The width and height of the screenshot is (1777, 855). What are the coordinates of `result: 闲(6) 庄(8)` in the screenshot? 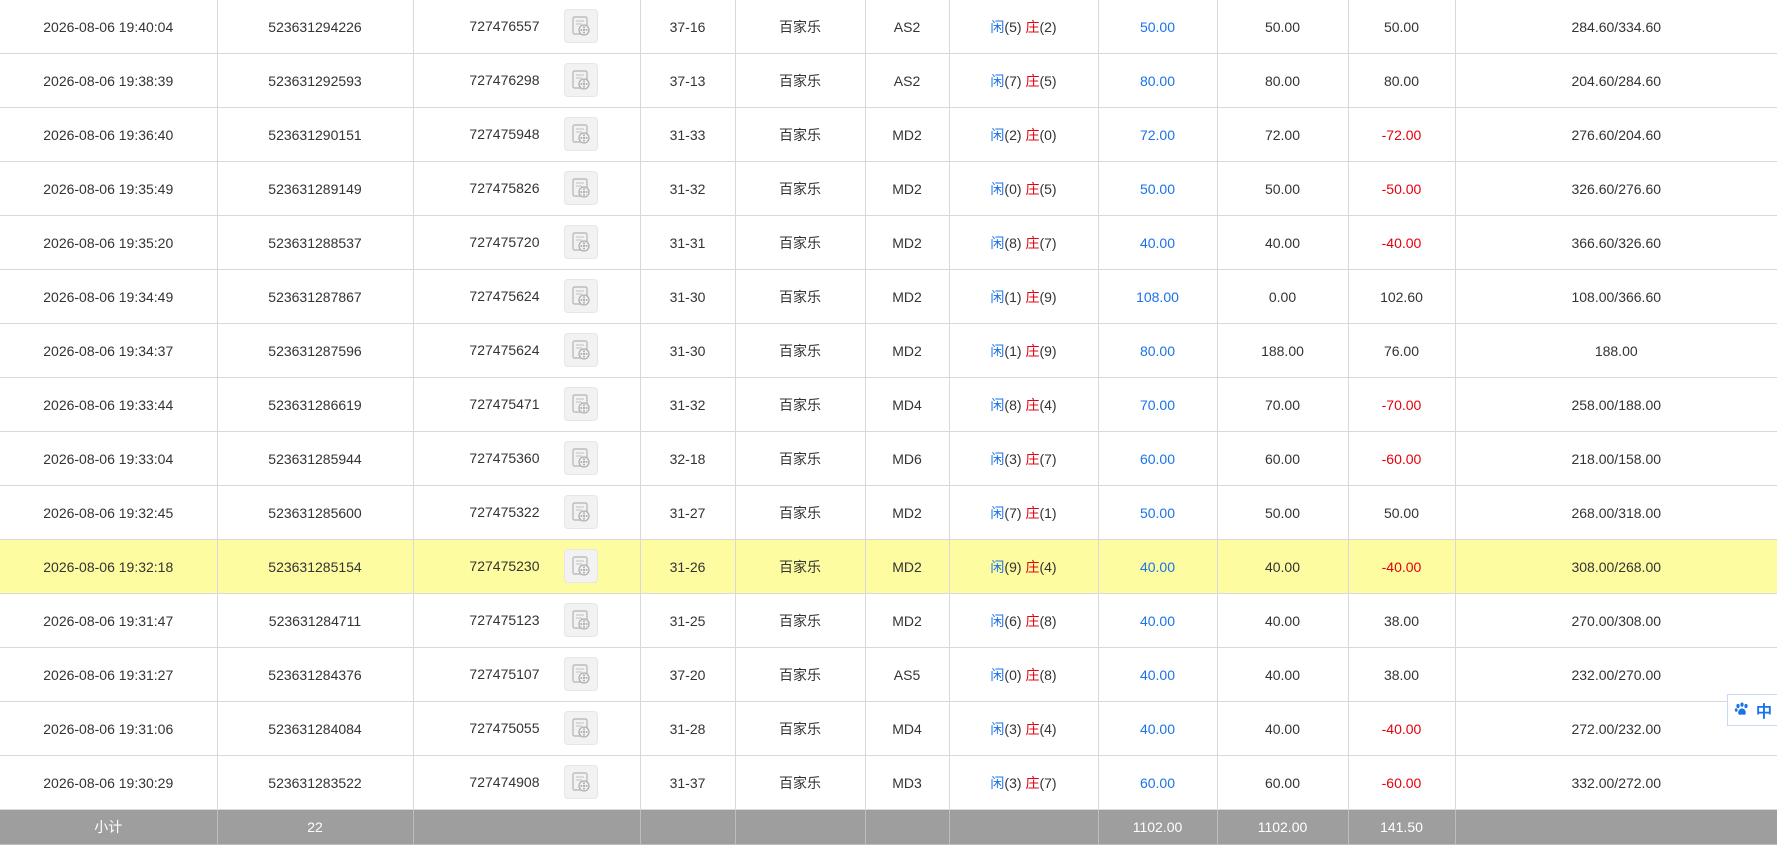 It's located at (1023, 620).